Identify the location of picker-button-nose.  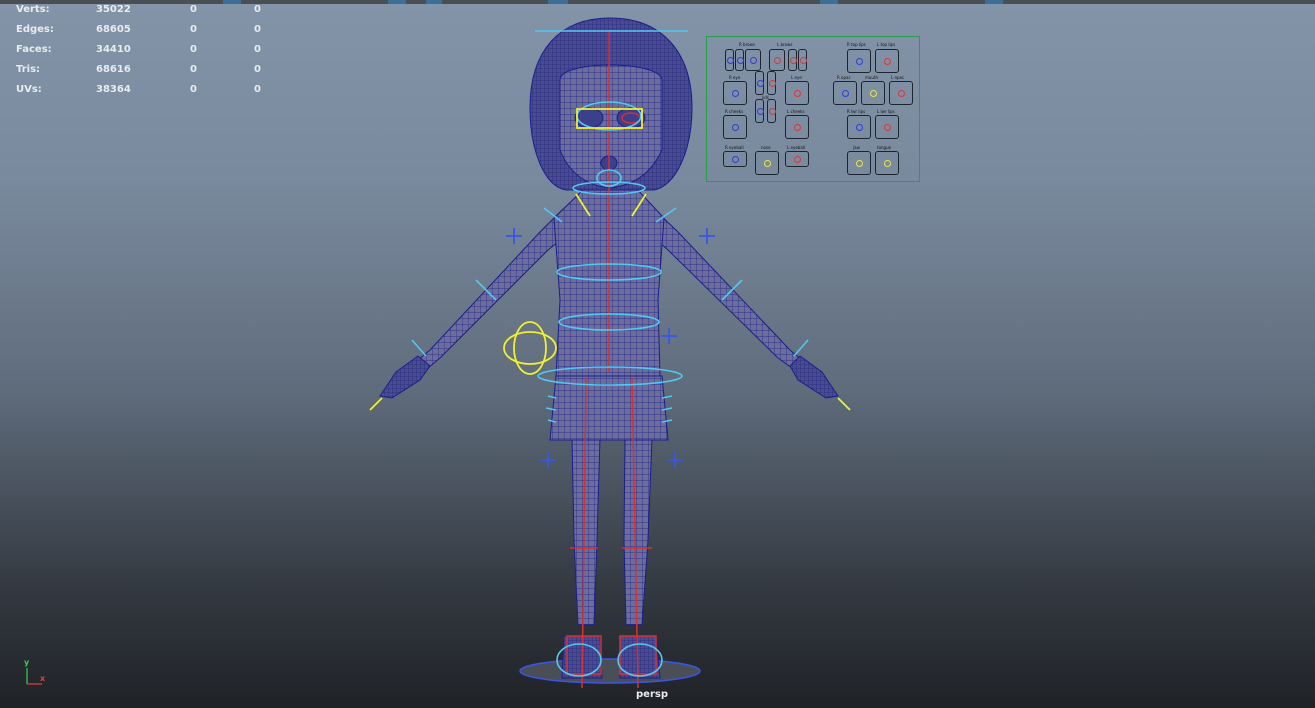
(767, 163).